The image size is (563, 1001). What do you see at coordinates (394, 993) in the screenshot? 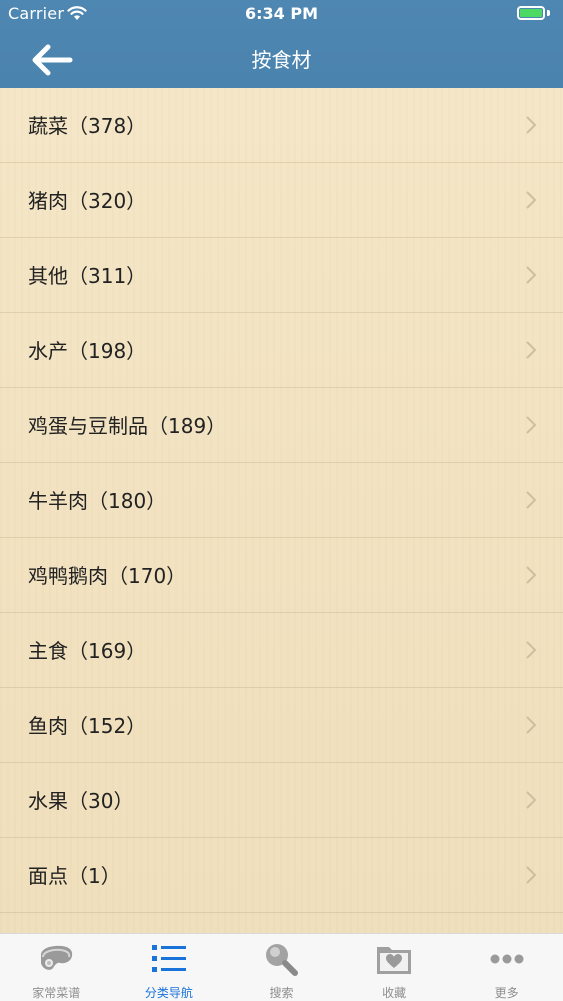
I see `tab-label: 收藏` at bounding box center [394, 993].